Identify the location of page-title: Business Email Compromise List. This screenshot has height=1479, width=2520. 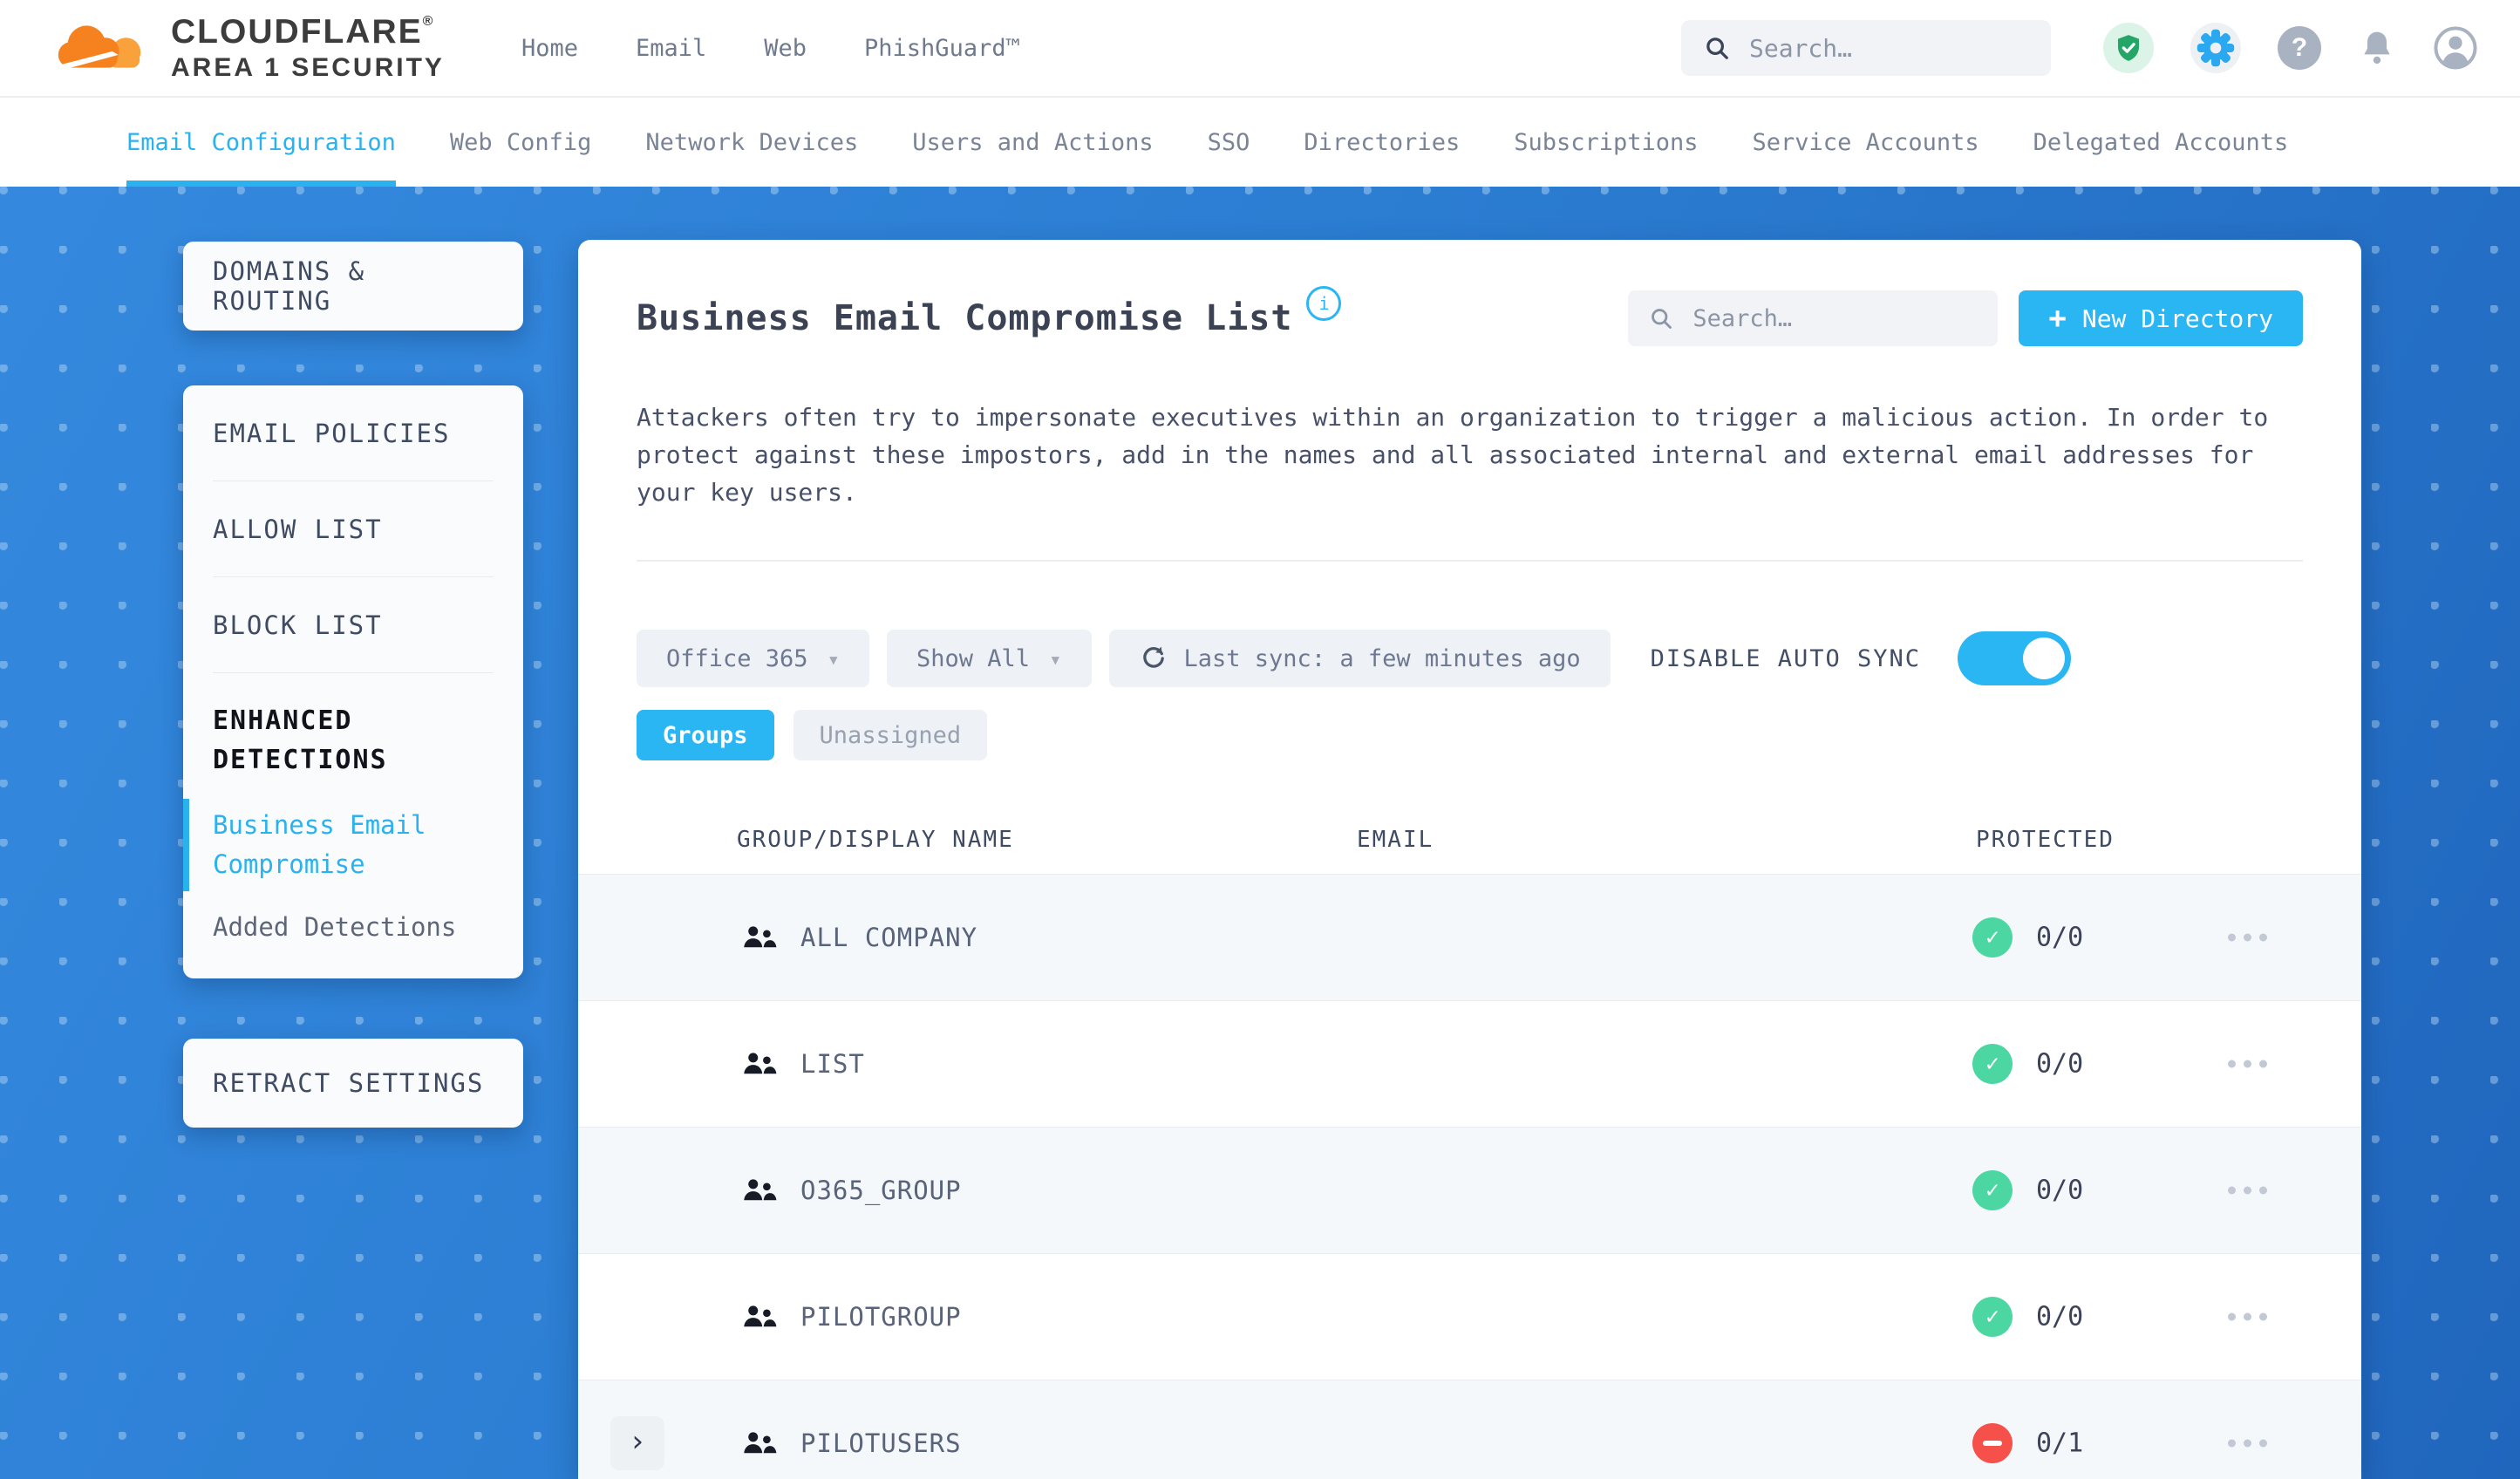
(965, 318).